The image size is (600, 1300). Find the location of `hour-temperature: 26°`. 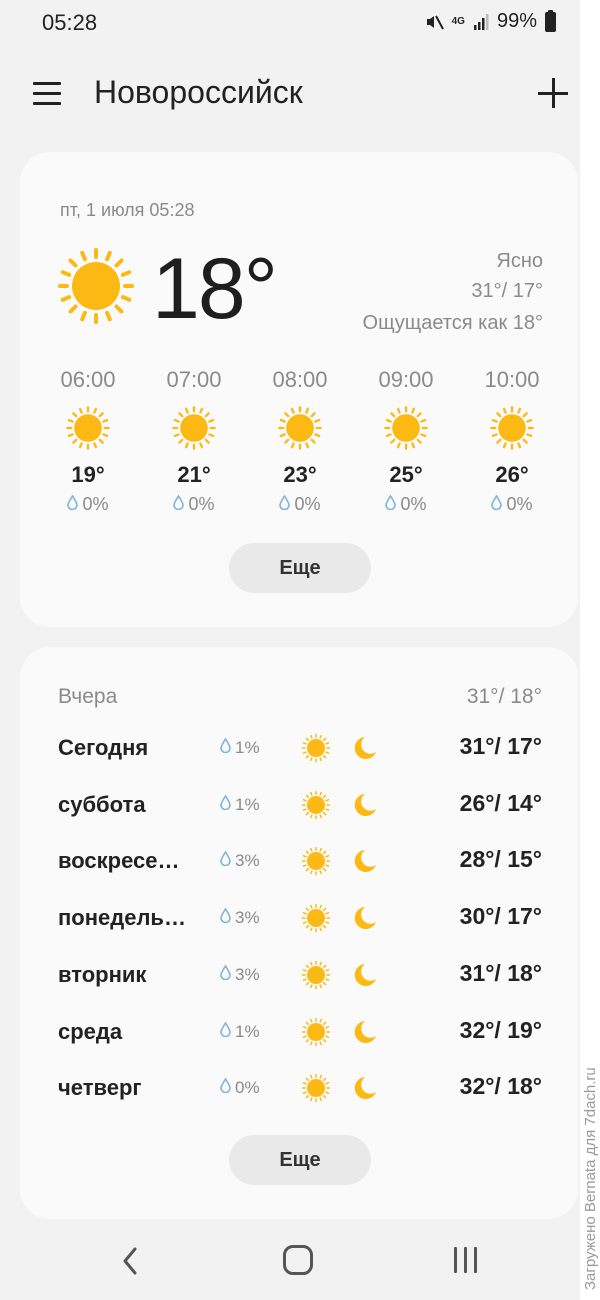

hour-temperature: 26° is located at coordinates (512, 474).